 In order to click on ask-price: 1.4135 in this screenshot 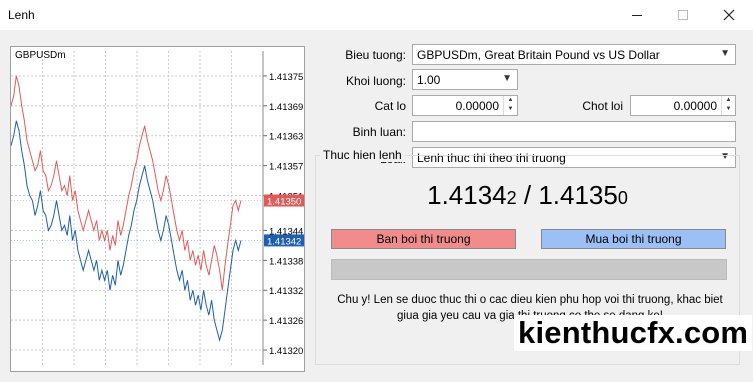, I will do `click(578, 195)`.